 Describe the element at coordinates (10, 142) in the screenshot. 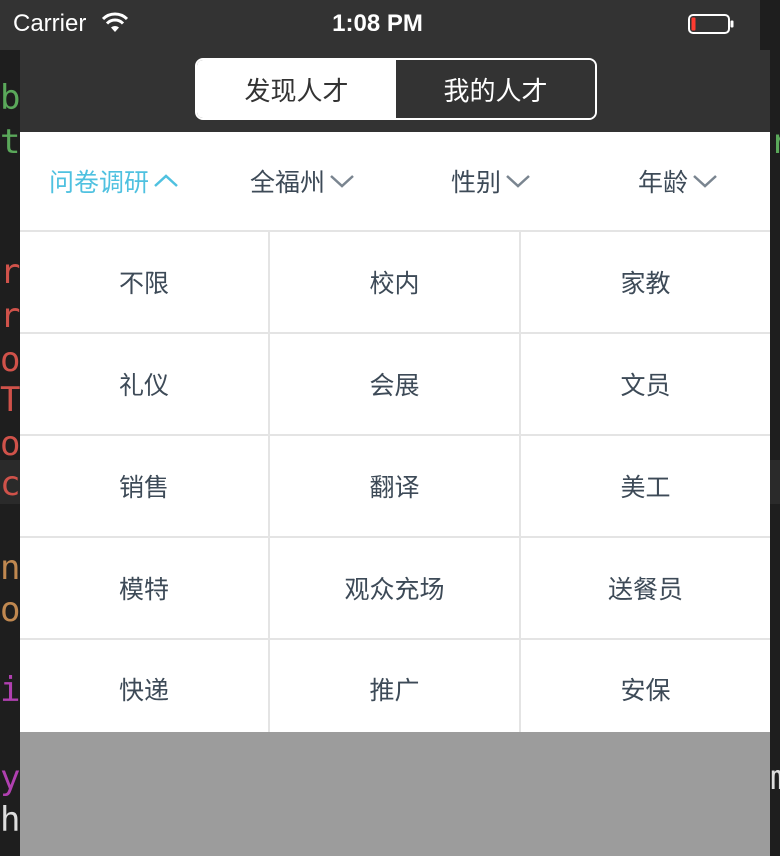

I see `code-char: t` at that location.